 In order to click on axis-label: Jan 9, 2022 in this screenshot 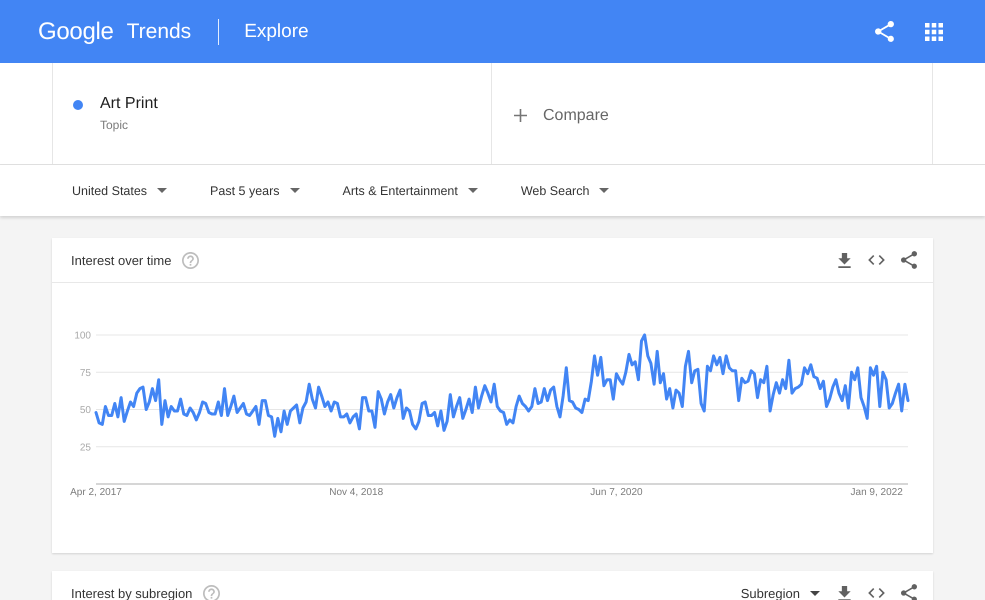, I will do `click(876, 492)`.